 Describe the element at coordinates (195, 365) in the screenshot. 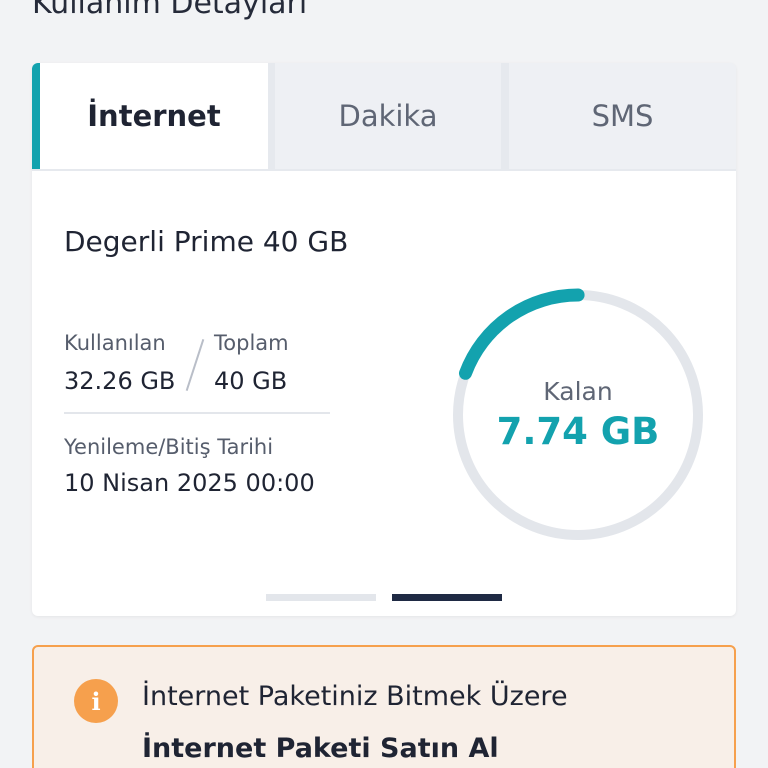

I see `separator-slash` at that location.